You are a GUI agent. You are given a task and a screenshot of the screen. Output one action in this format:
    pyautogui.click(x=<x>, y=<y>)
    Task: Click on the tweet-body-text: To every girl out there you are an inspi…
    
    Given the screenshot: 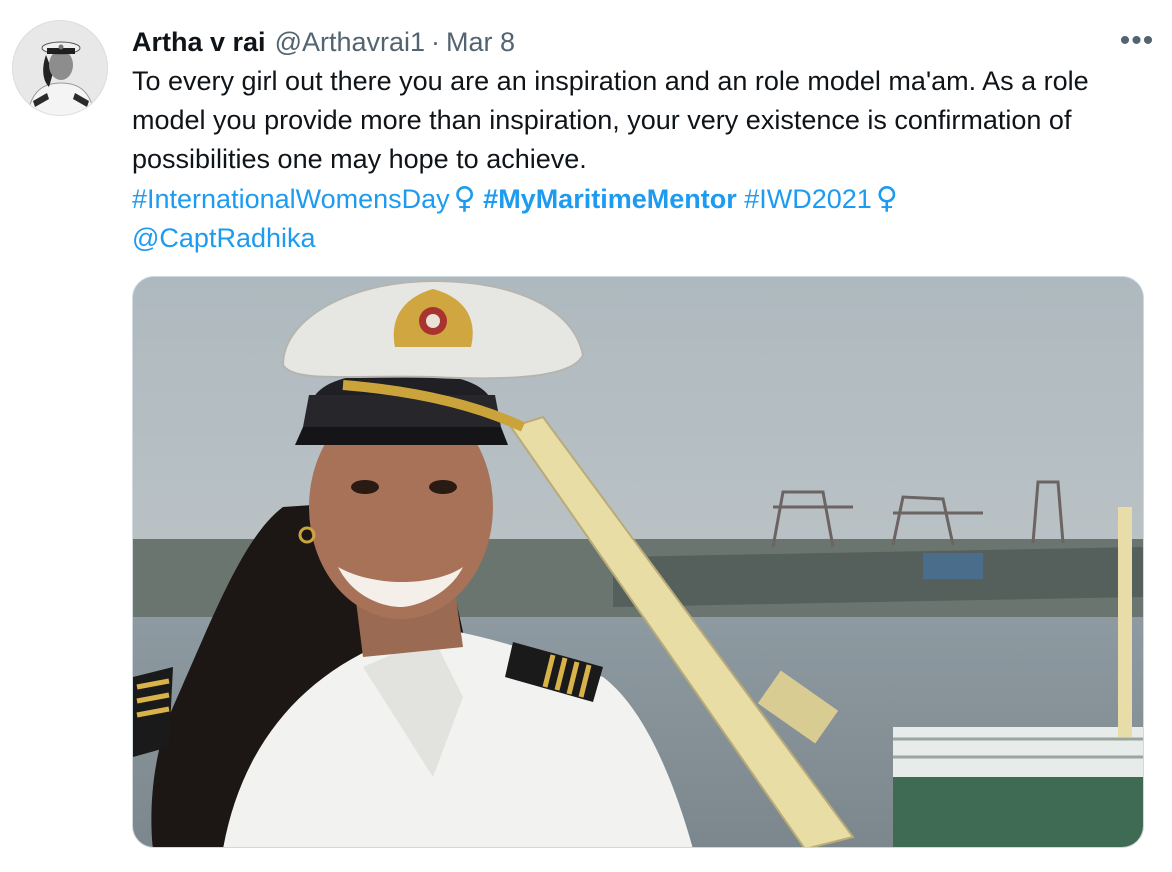 What is the action you would take?
    pyautogui.click(x=610, y=120)
    